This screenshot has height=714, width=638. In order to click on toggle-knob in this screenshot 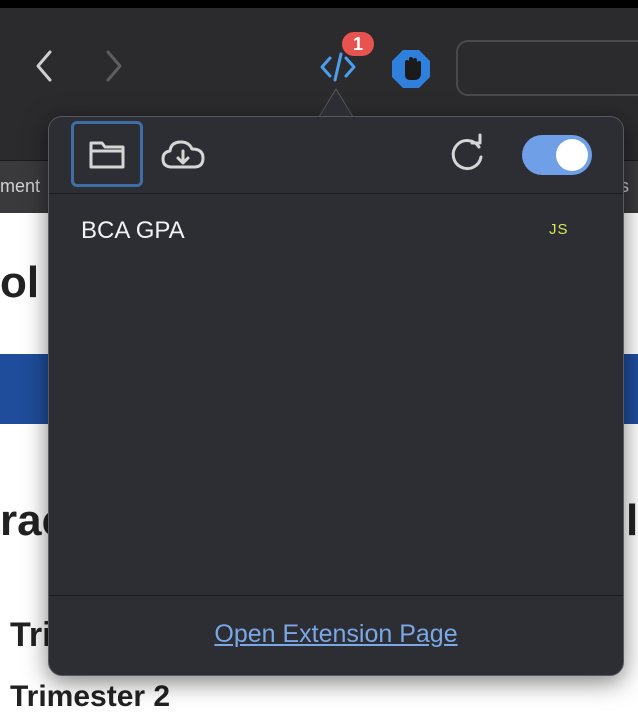, I will do `click(572, 155)`.